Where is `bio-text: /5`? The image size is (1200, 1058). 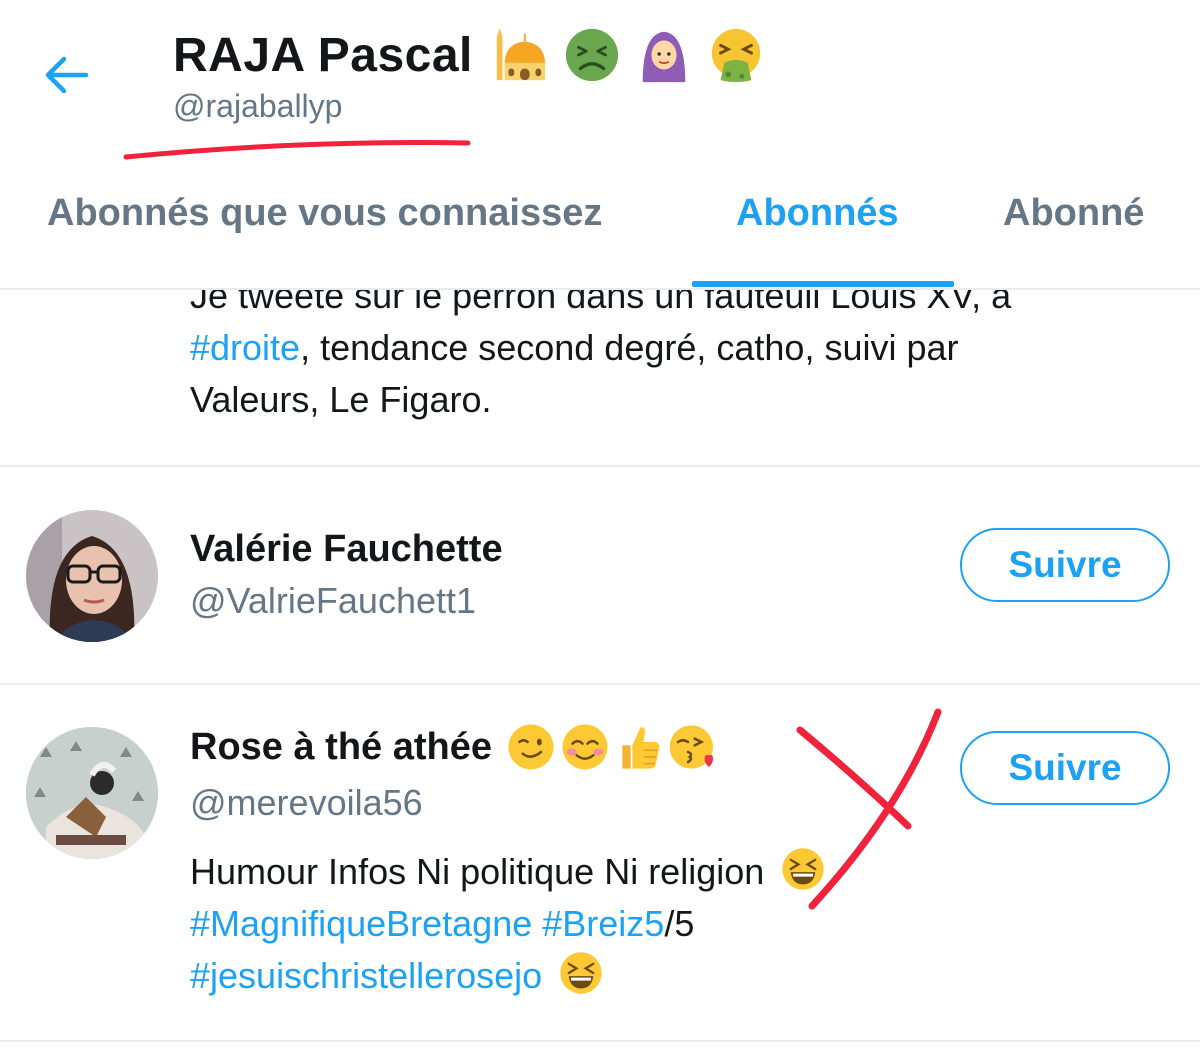 bio-text: /5 is located at coordinates (679, 923).